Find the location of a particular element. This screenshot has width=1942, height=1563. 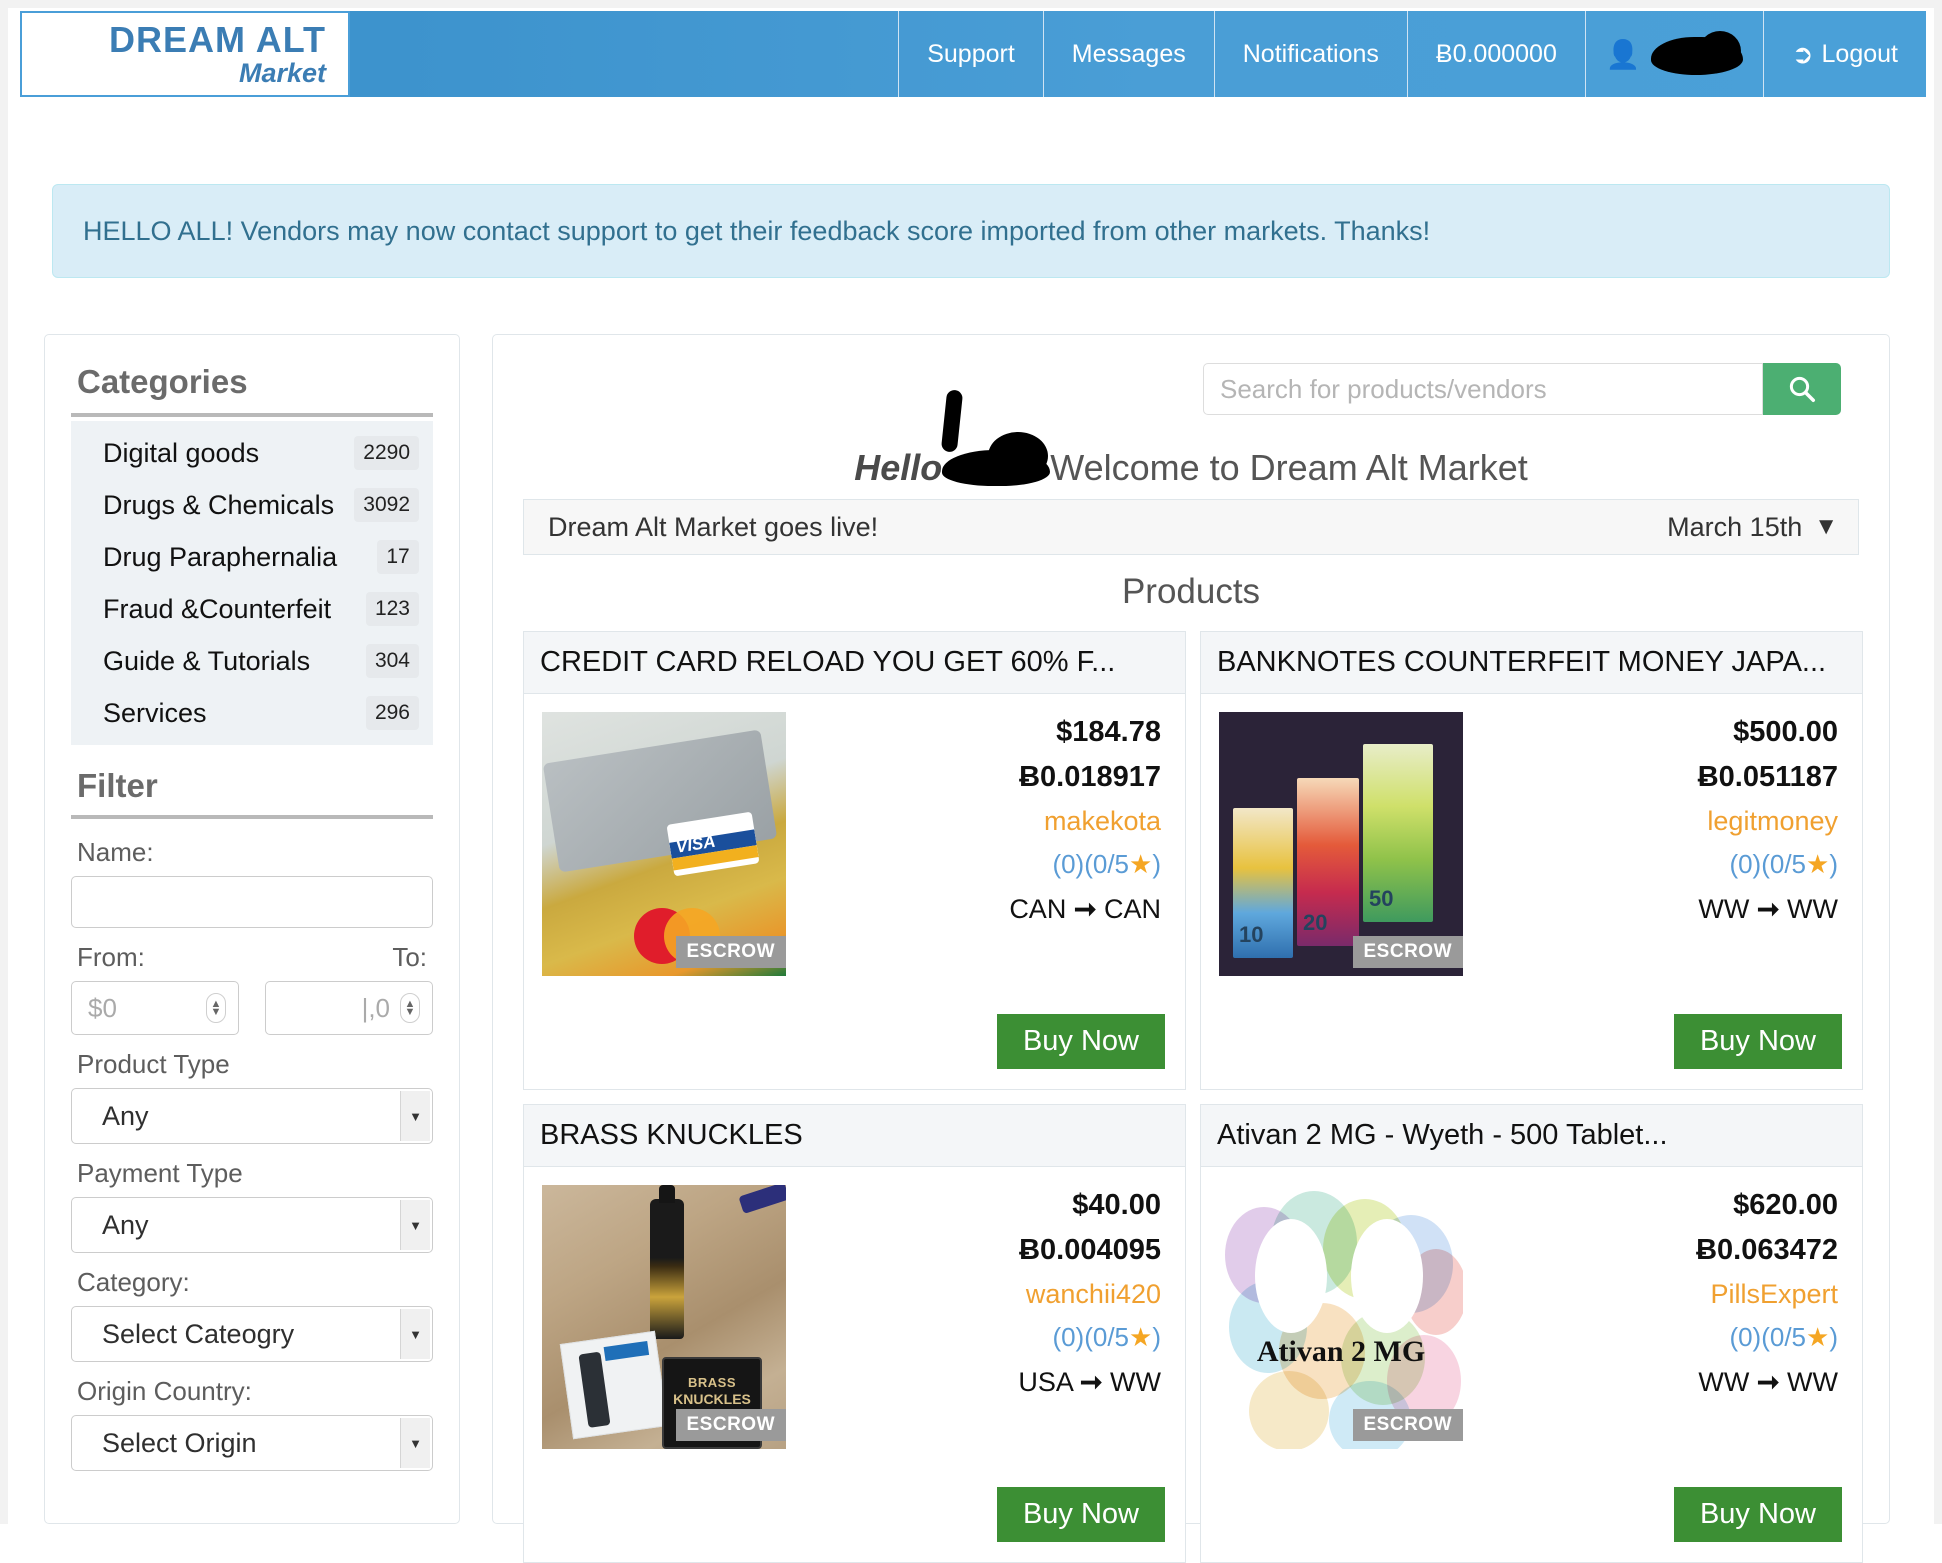

search-bar is located at coordinates (1522, 389).